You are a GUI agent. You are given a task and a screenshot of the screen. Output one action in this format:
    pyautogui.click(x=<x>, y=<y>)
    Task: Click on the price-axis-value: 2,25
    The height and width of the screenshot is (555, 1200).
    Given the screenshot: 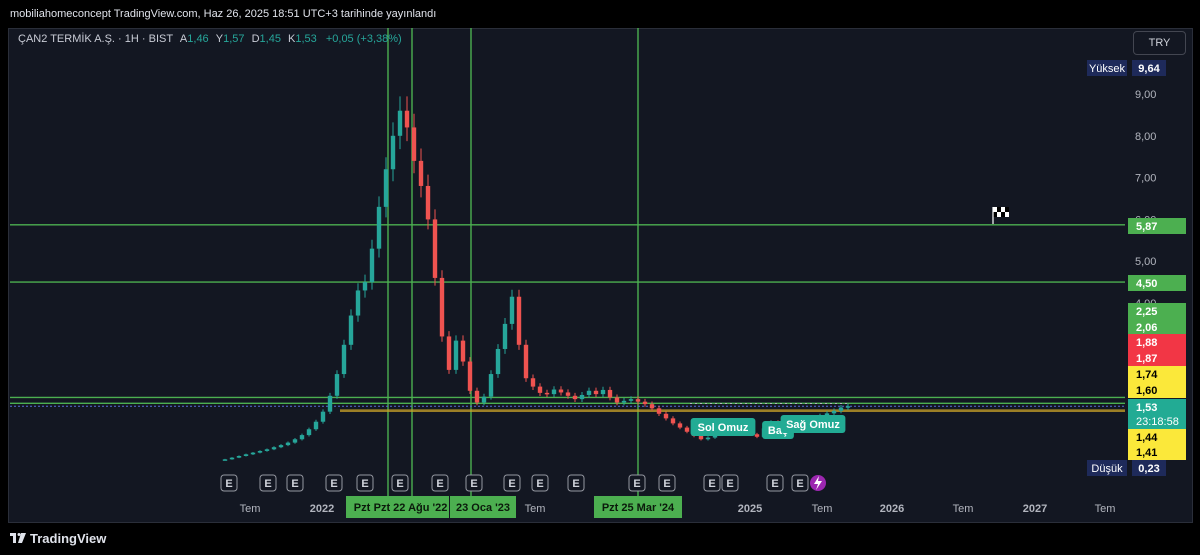 What is the action you would take?
    pyautogui.click(x=1146, y=312)
    